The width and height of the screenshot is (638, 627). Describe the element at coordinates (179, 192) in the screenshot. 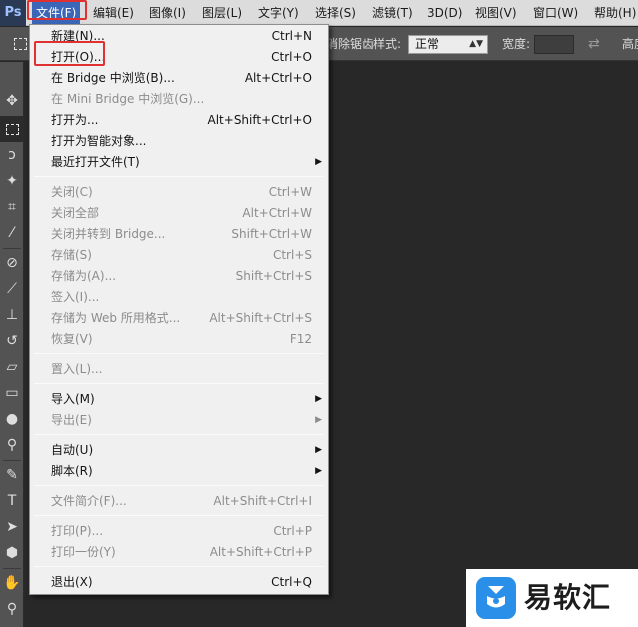

I see `menu-item-close: 关闭(C) Ctrl+W` at that location.